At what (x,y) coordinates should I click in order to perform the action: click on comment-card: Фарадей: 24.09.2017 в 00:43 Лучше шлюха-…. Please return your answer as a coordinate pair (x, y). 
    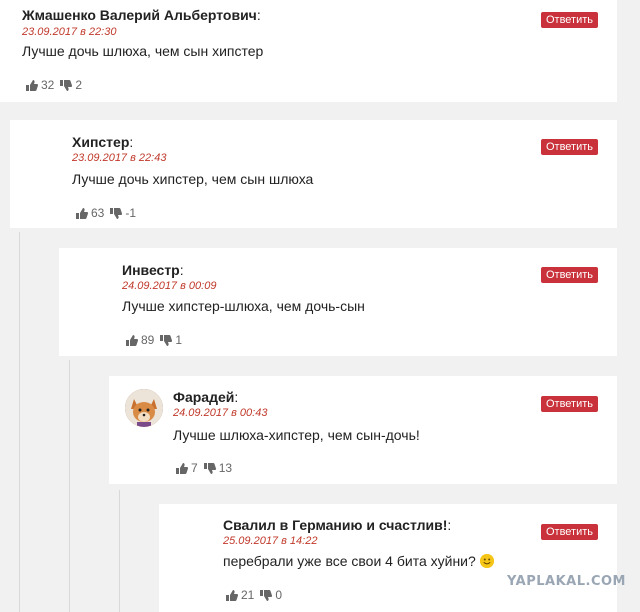
    Looking at the image, I should click on (363, 430).